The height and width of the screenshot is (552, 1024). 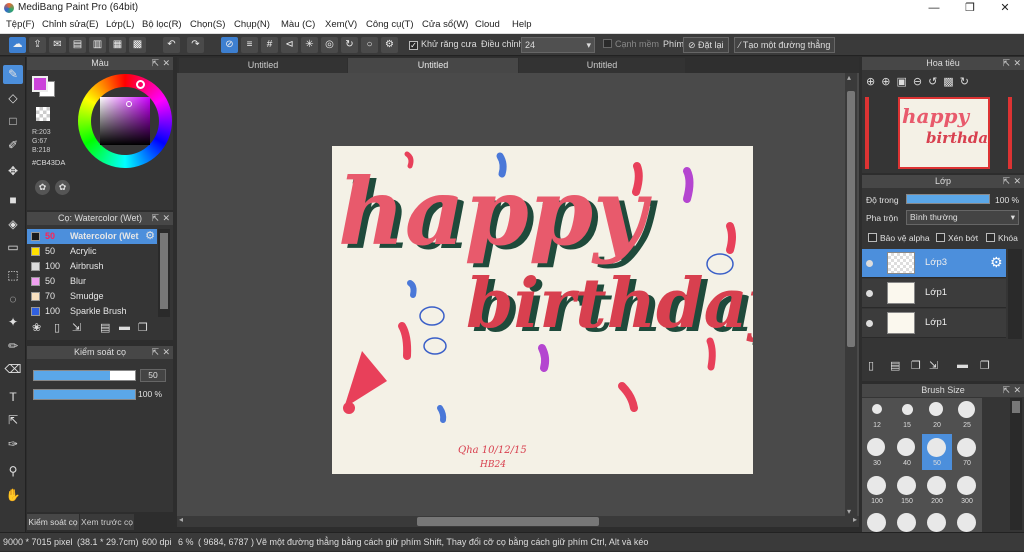 I want to click on scroll-left-icon: ◂, so click(x=181, y=519).